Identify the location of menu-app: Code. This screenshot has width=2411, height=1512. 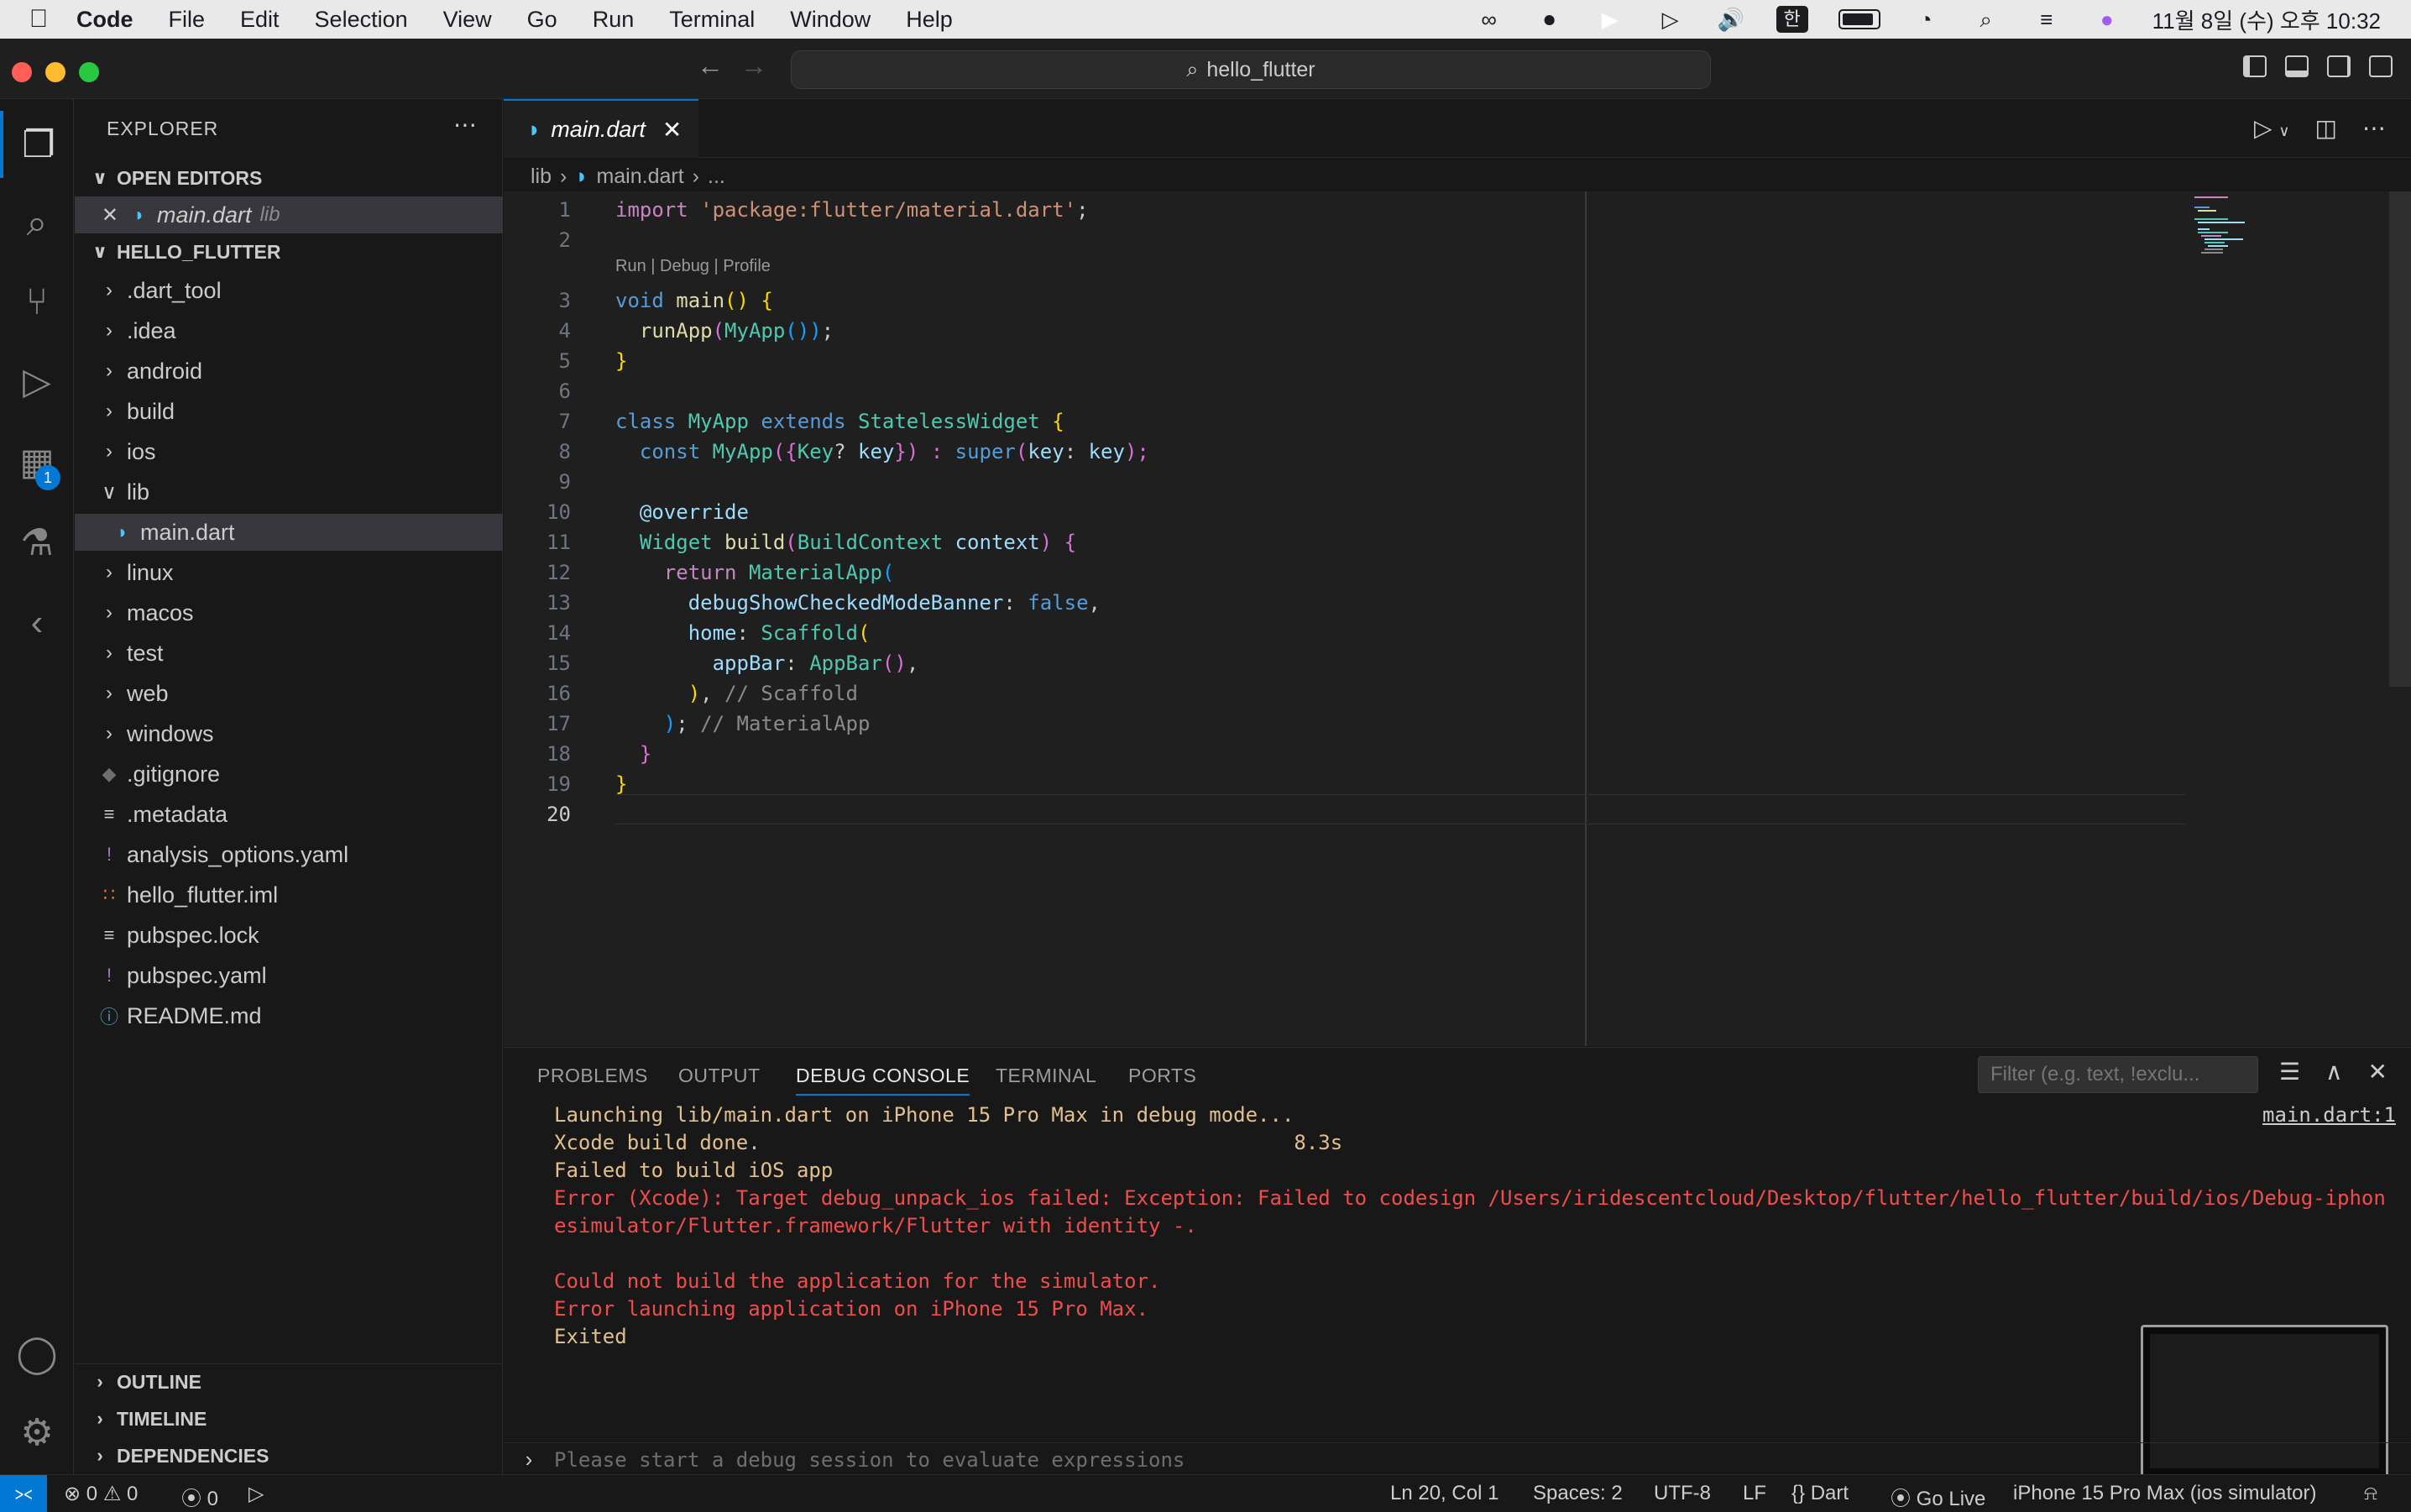
(105, 20).